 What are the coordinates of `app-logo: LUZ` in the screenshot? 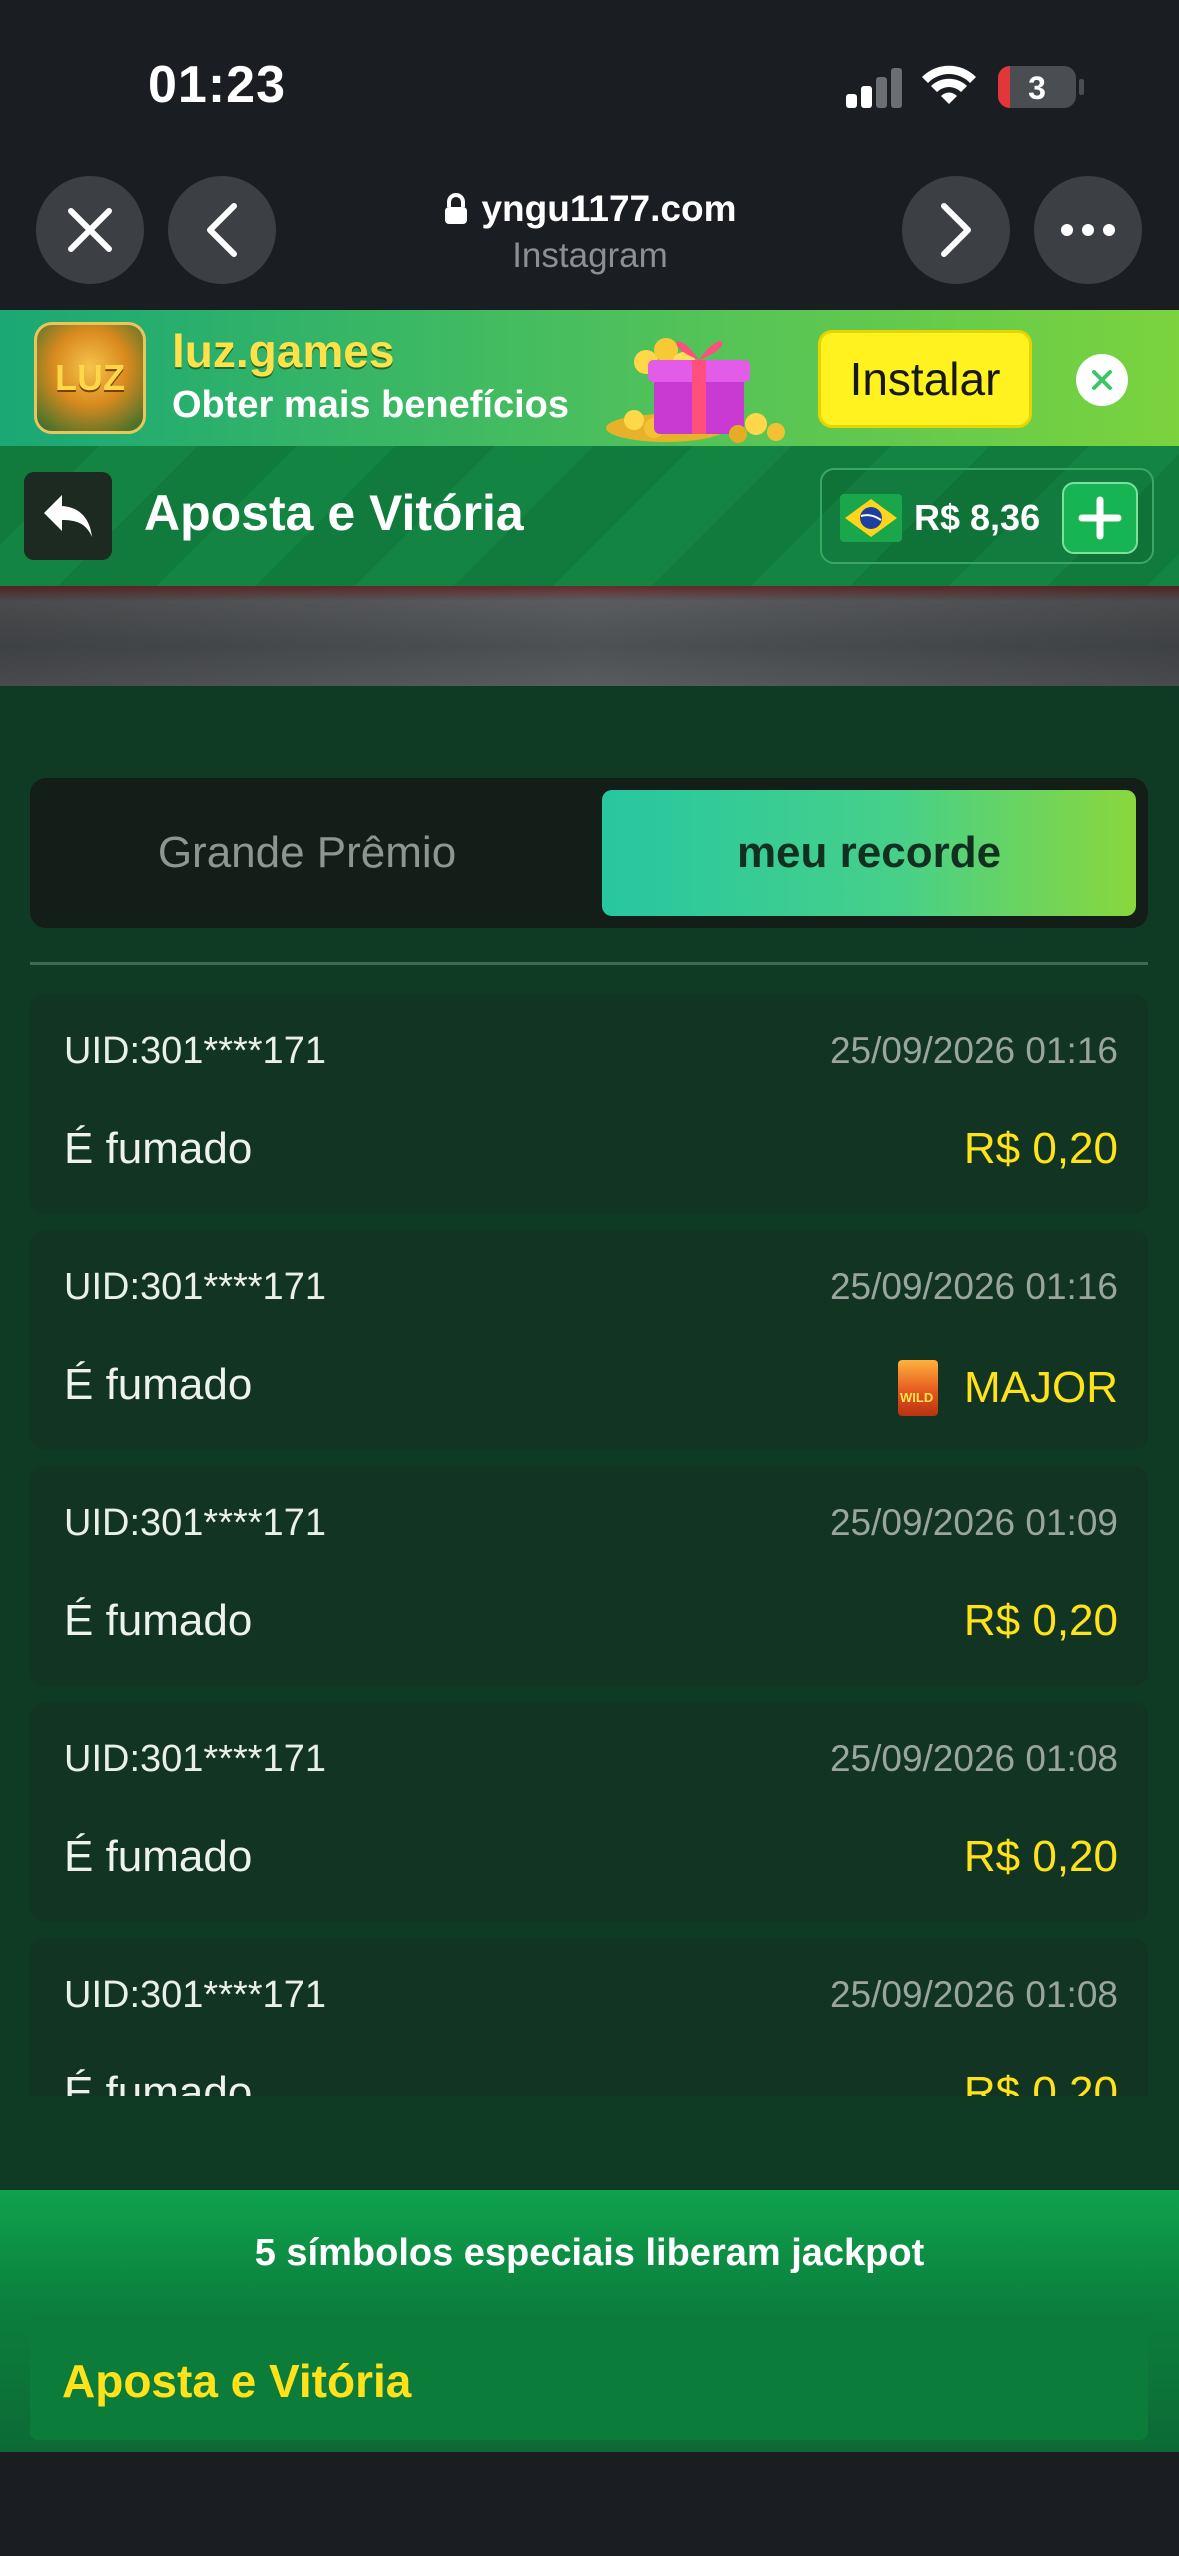 It's located at (90, 378).